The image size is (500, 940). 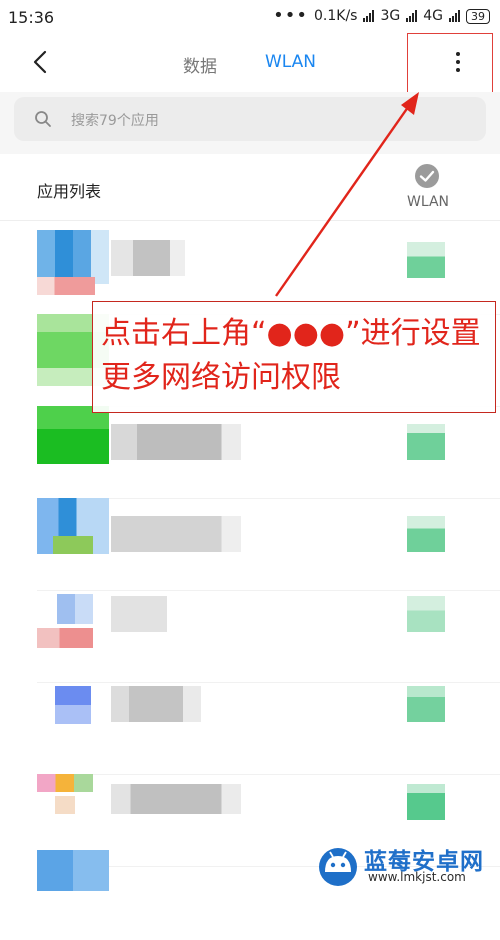 What do you see at coordinates (291, 355) in the screenshot?
I see `annotation-text: 点击右上角“●●●”进行设置更多网络访问权限` at bounding box center [291, 355].